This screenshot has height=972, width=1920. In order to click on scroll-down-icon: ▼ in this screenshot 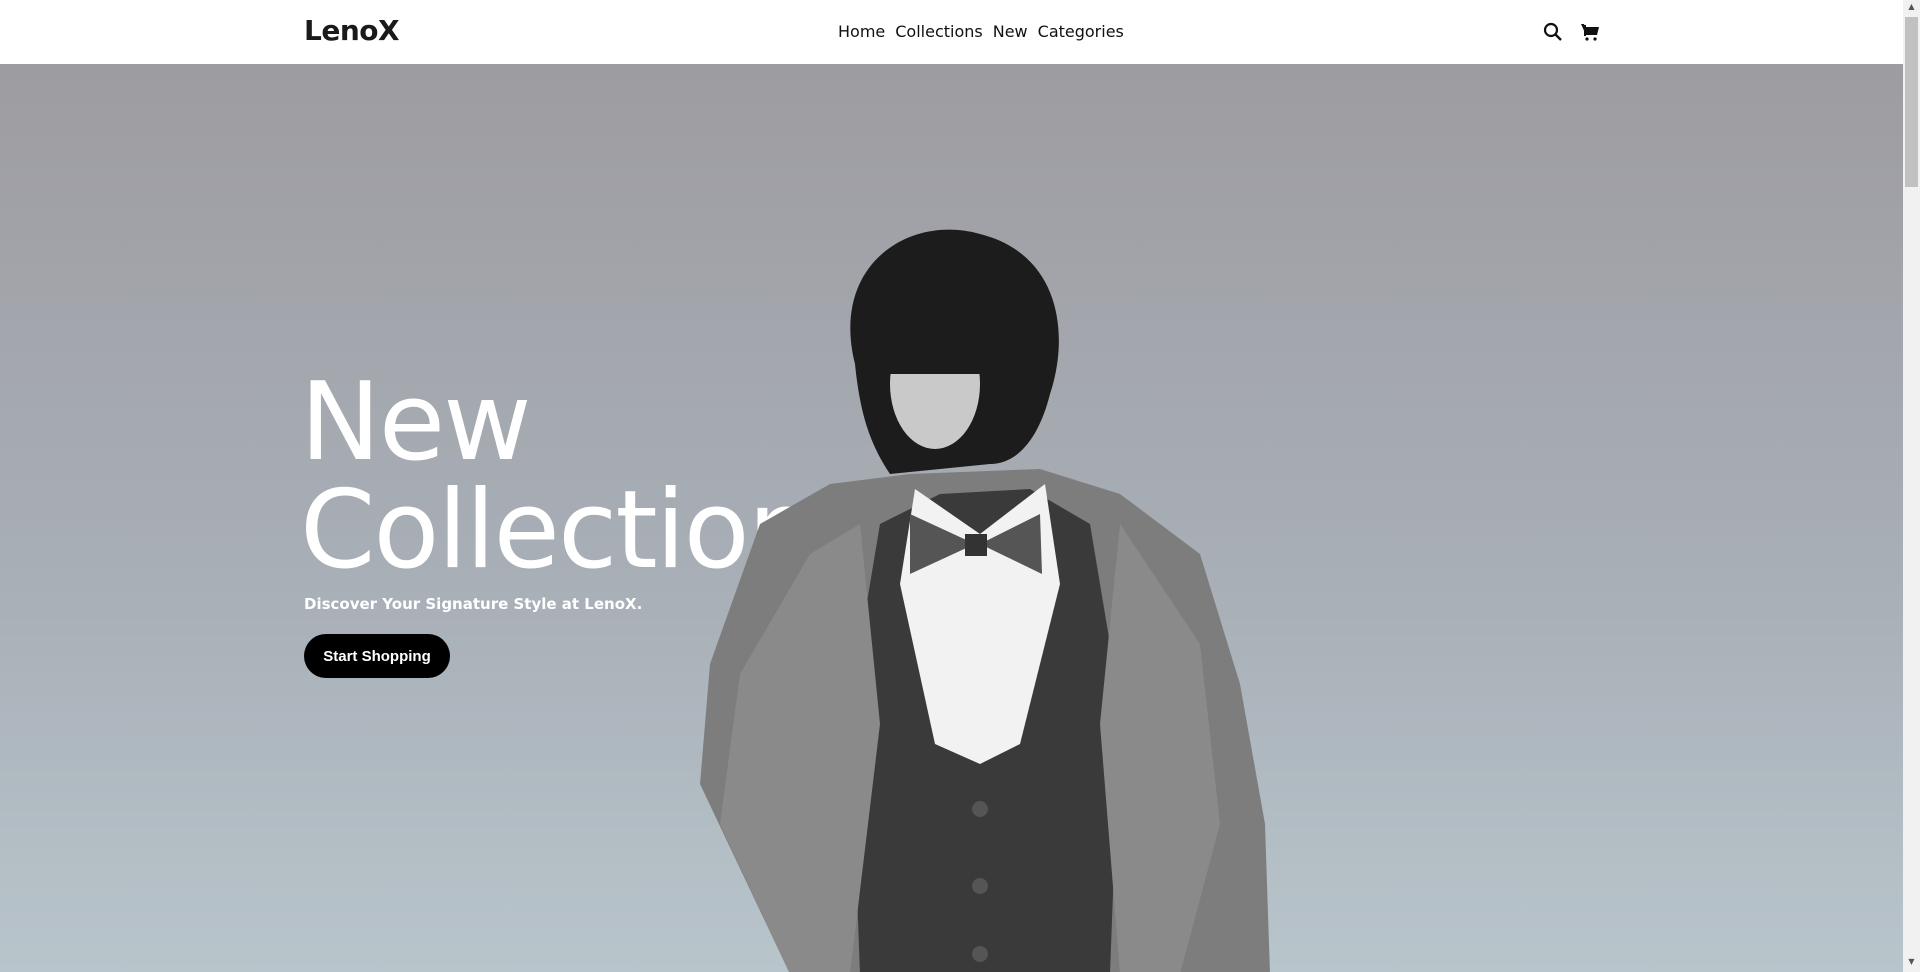, I will do `click(1911, 964)`.